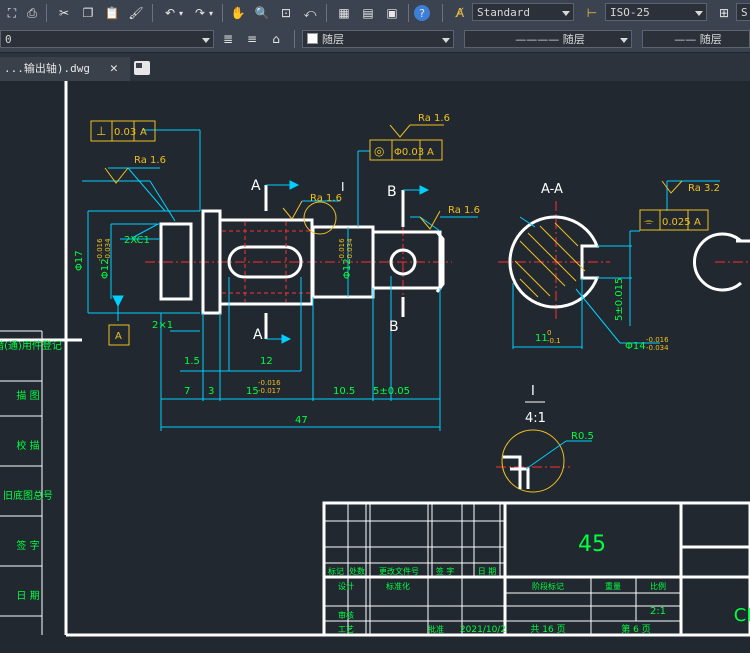 Image resolution: width=750 pixels, height=653 pixels. I want to click on dim-2x1: 2×1, so click(162, 325).